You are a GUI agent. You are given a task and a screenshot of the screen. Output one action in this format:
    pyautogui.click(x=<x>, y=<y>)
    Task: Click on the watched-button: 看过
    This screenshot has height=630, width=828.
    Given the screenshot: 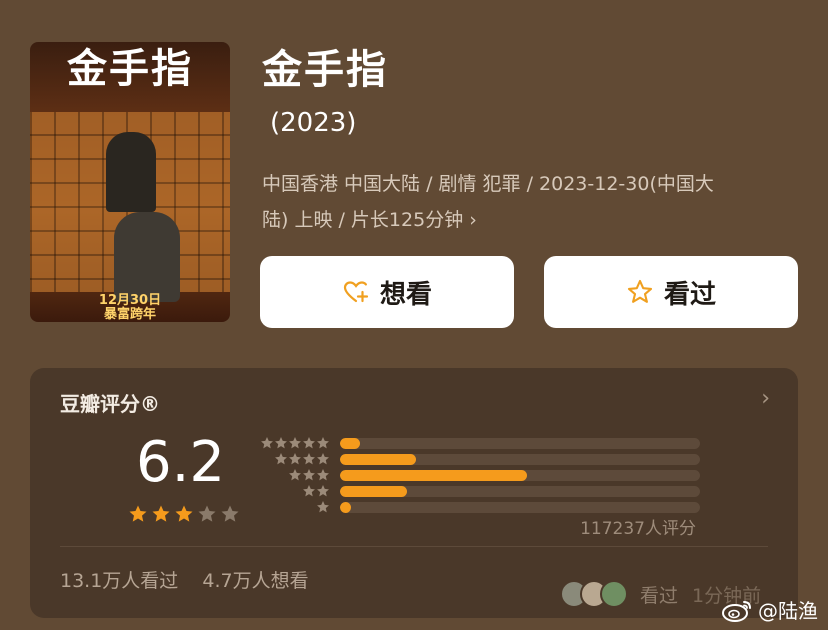 What is the action you would take?
    pyautogui.click(x=671, y=292)
    